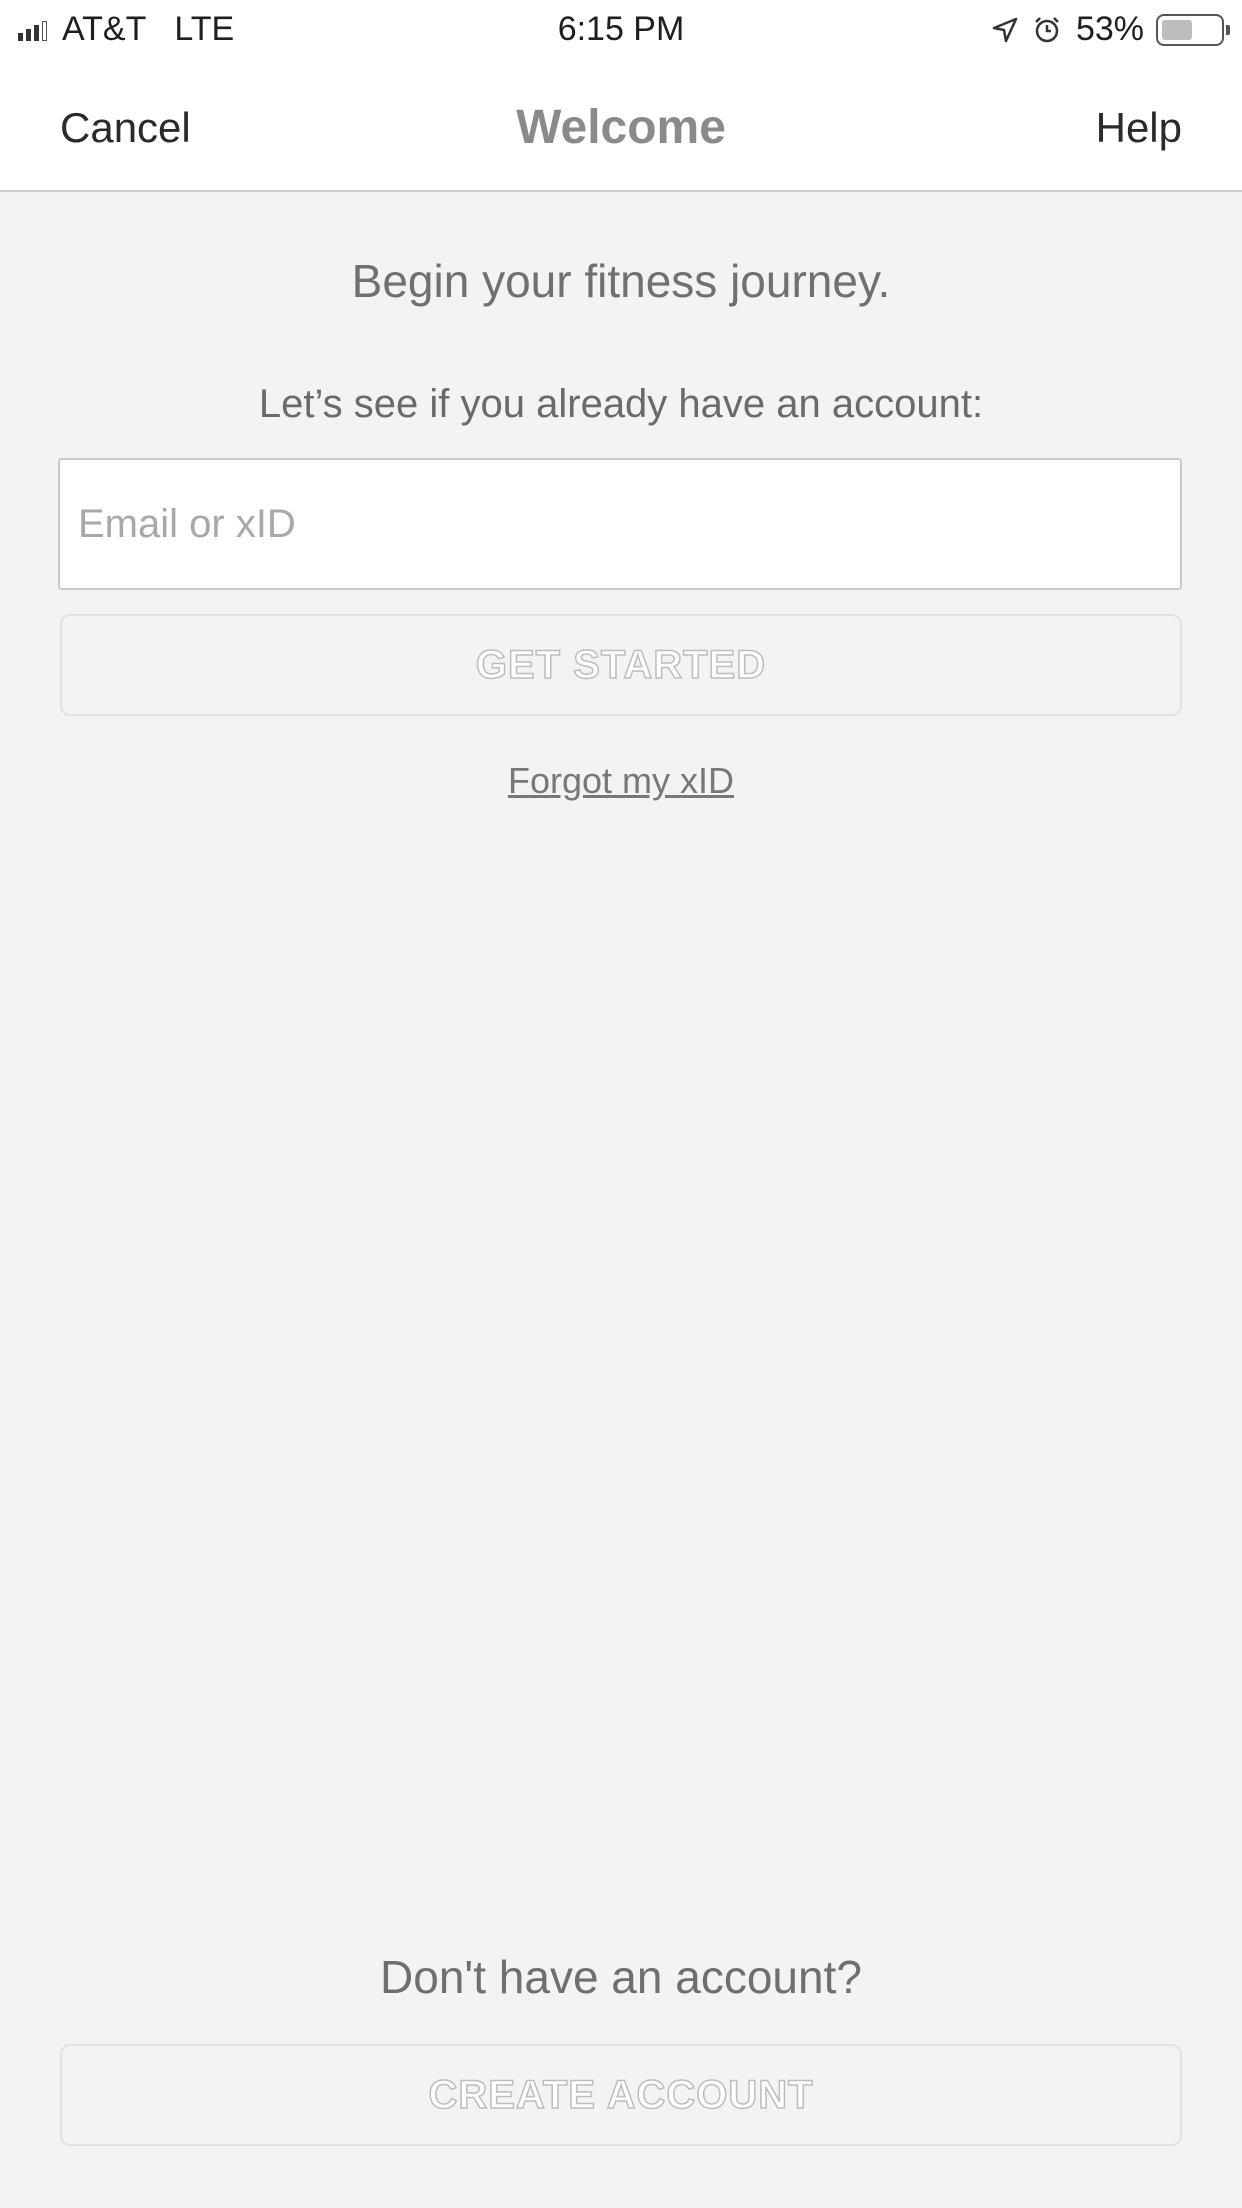  I want to click on nav-bar: Cancel Welcome Help, so click(621, 127).